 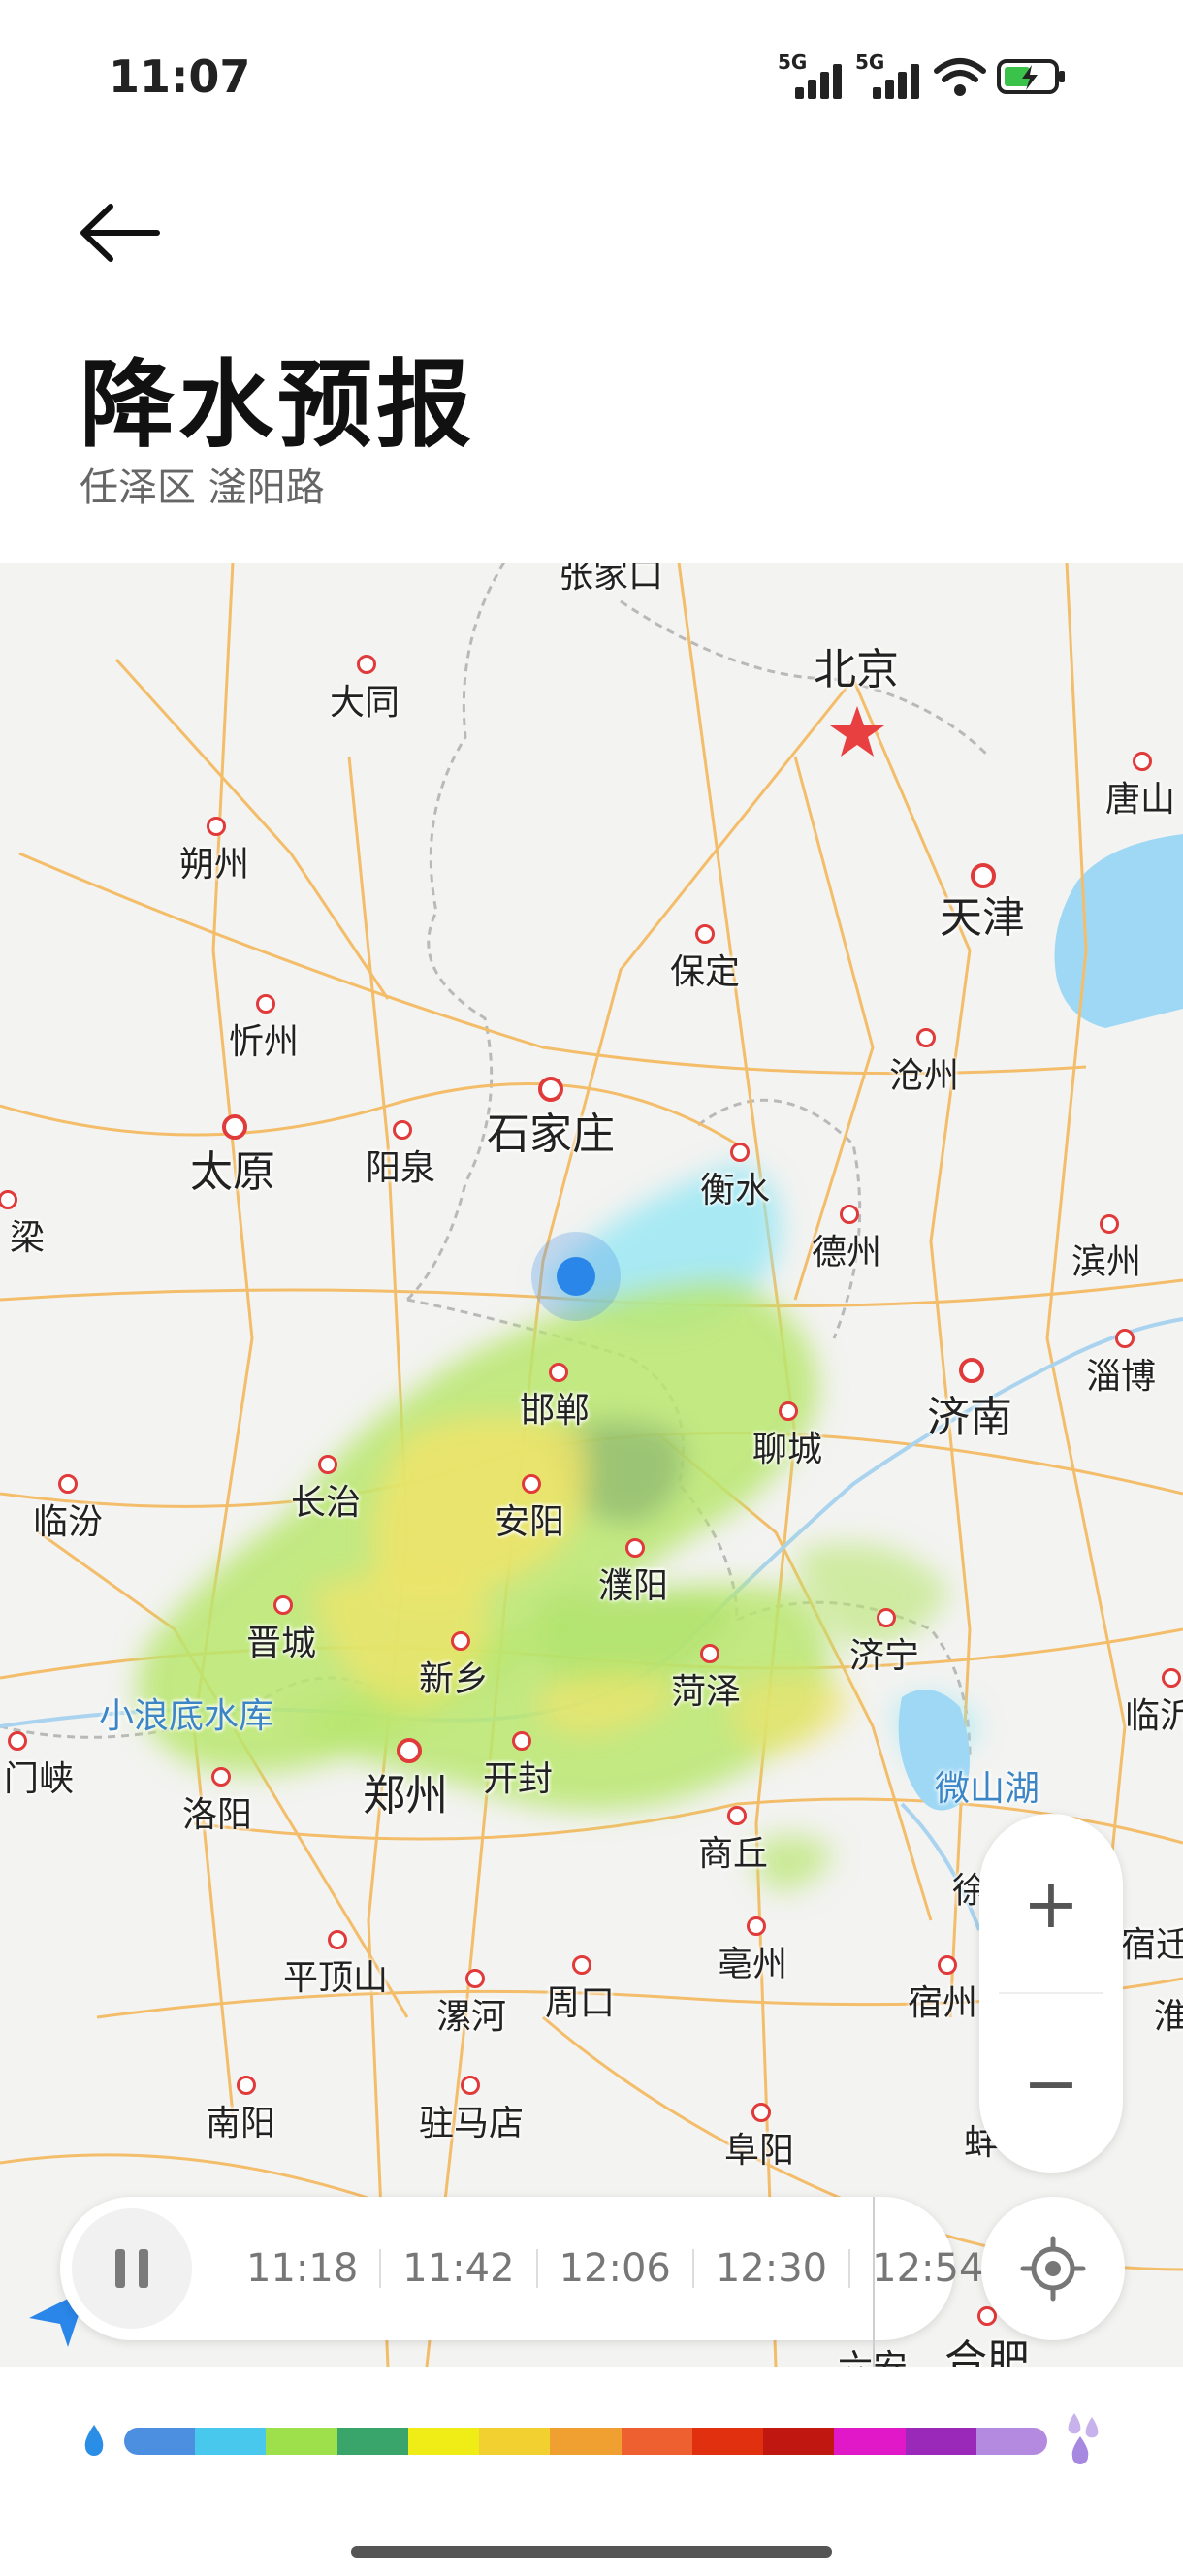 What do you see at coordinates (278, 405) in the screenshot?
I see `page-title: 降水预报` at bounding box center [278, 405].